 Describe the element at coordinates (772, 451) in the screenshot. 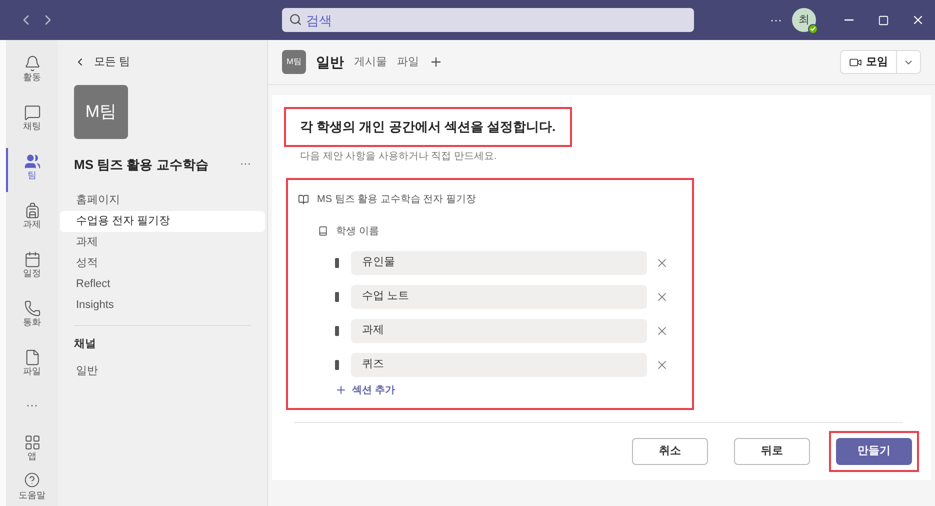

I see `dialog-button: 뒤로` at that location.